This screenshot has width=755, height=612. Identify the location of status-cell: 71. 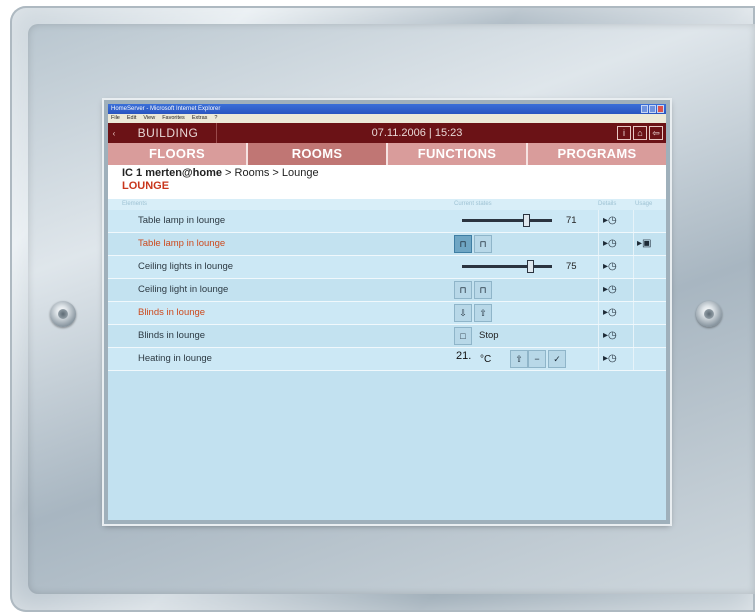
(524, 221).